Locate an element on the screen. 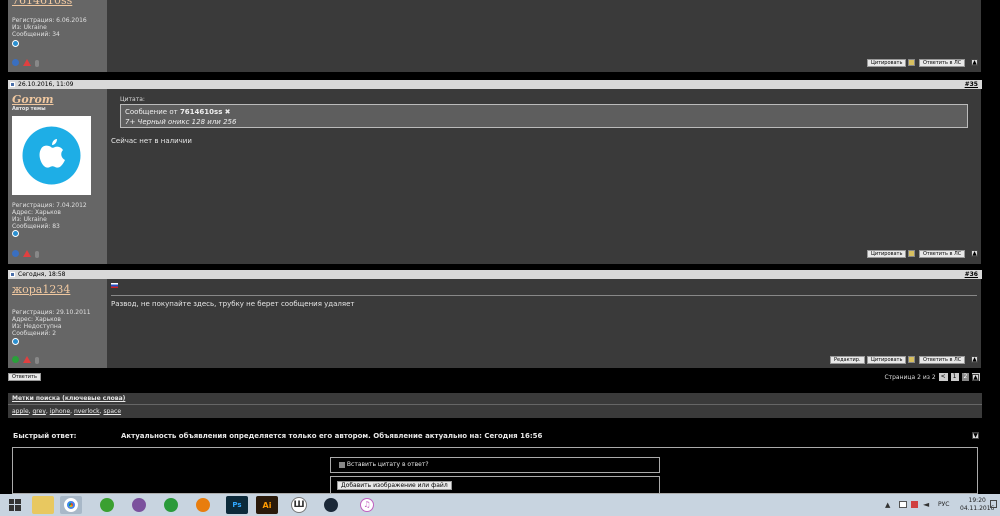 This screenshot has width=1000, height=516. post2-role: Автор темы is located at coordinates (29, 109).